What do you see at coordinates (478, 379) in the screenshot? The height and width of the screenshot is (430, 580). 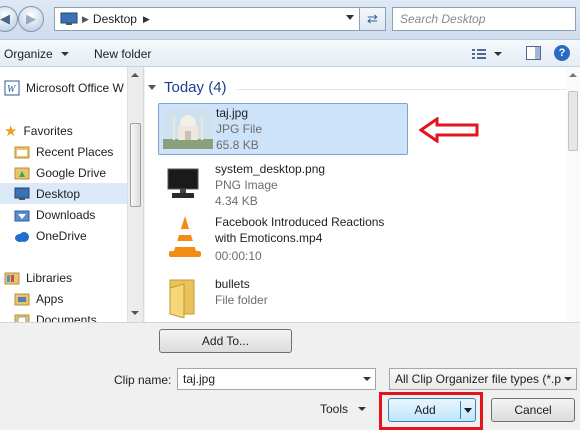 I see `filetype-value: All Clip Organizer file types (*.p` at bounding box center [478, 379].